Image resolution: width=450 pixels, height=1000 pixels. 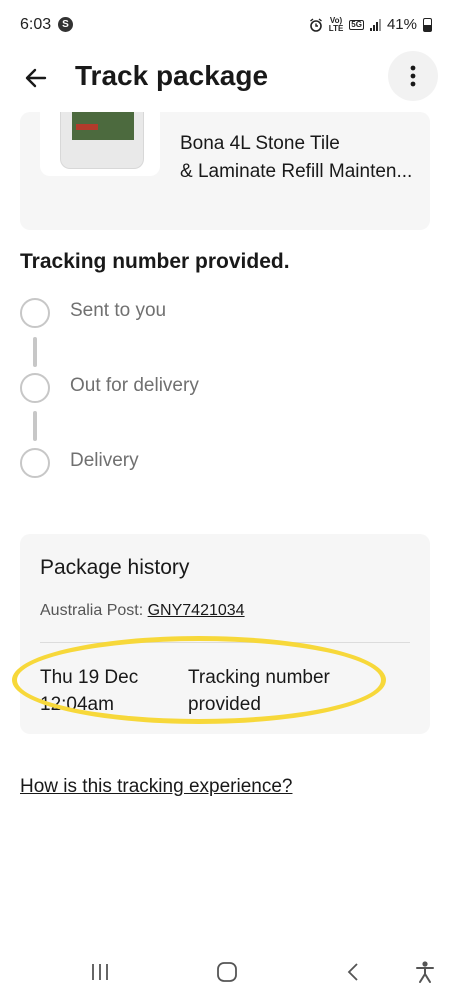 What do you see at coordinates (336, 24) in the screenshot?
I see `volte-indicator: Vo) LTE` at bounding box center [336, 24].